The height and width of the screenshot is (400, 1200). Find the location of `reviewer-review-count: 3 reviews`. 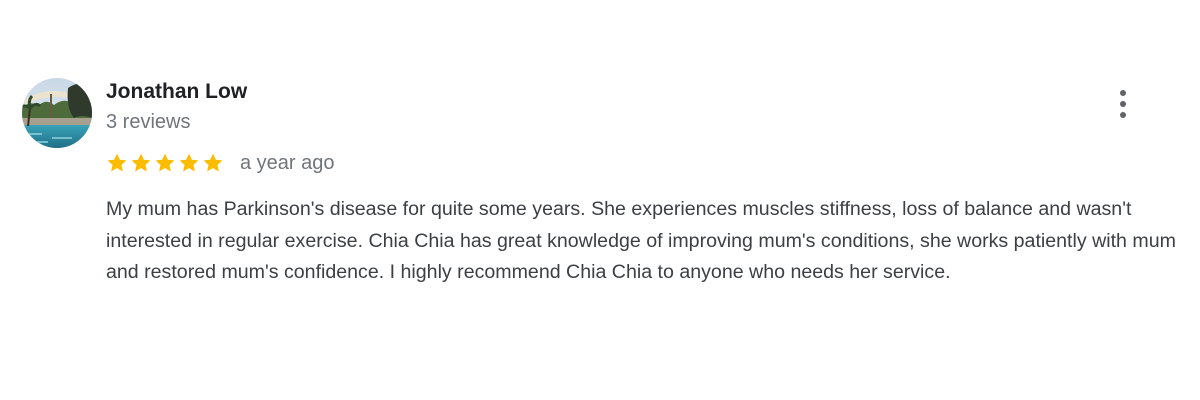

reviewer-review-count: 3 reviews is located at coordinates (148, 122).